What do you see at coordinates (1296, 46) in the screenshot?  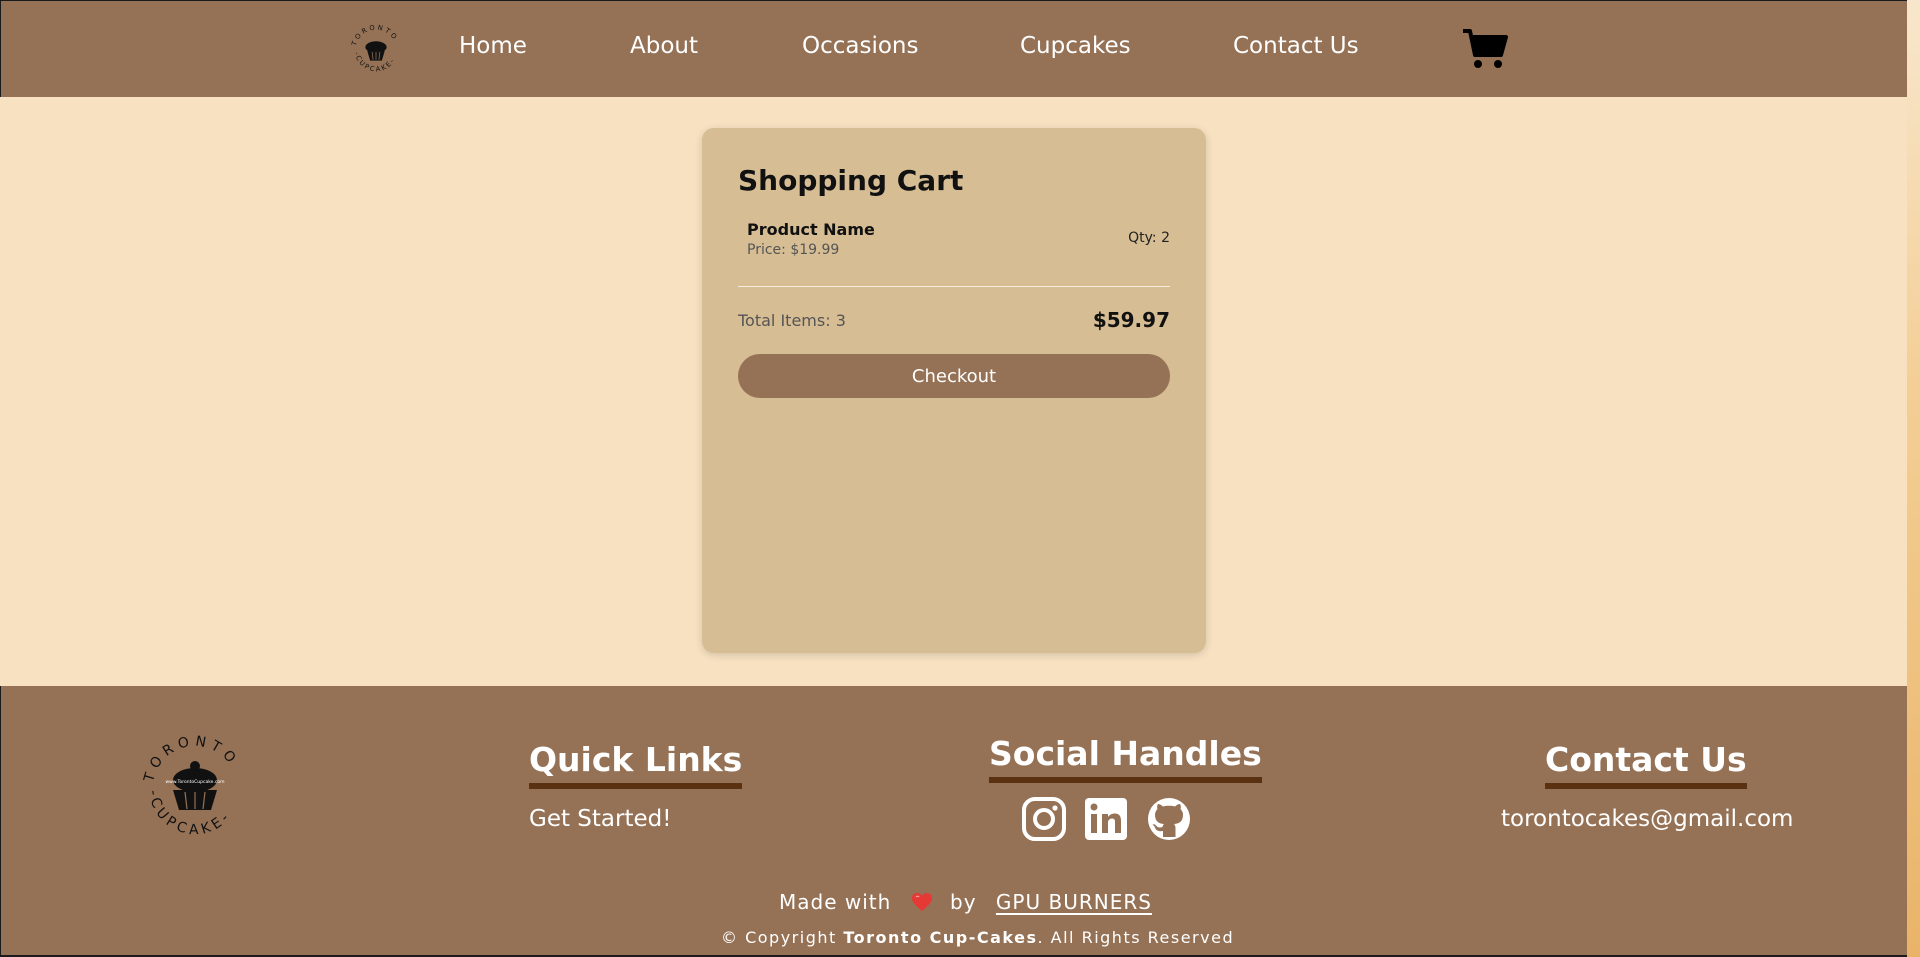 I see `nav-contact-us: Contact Us` at bounding box center [1296, 46].